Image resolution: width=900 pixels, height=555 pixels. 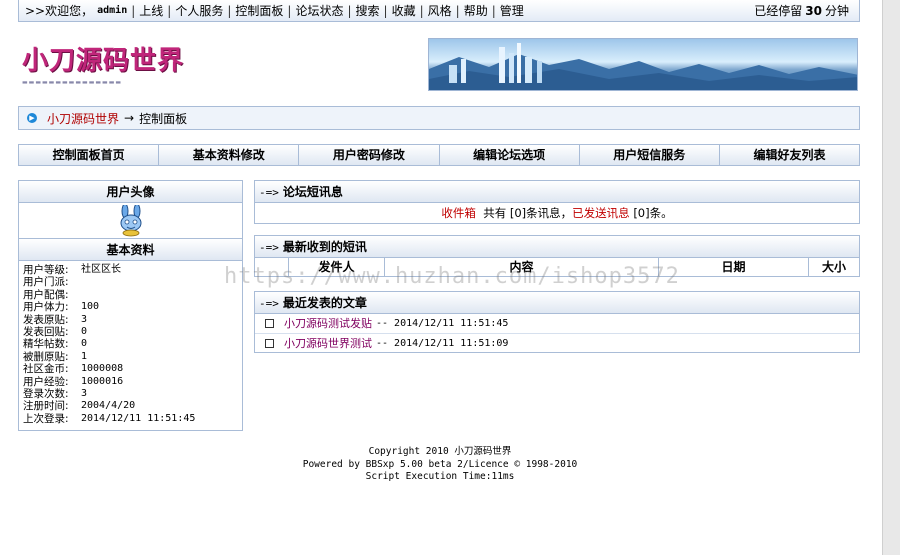 What do you see at coordinates (601, 213) in the screenshot?
I see `sent-link: 已发送讯息` at bounding box center [601, 213].